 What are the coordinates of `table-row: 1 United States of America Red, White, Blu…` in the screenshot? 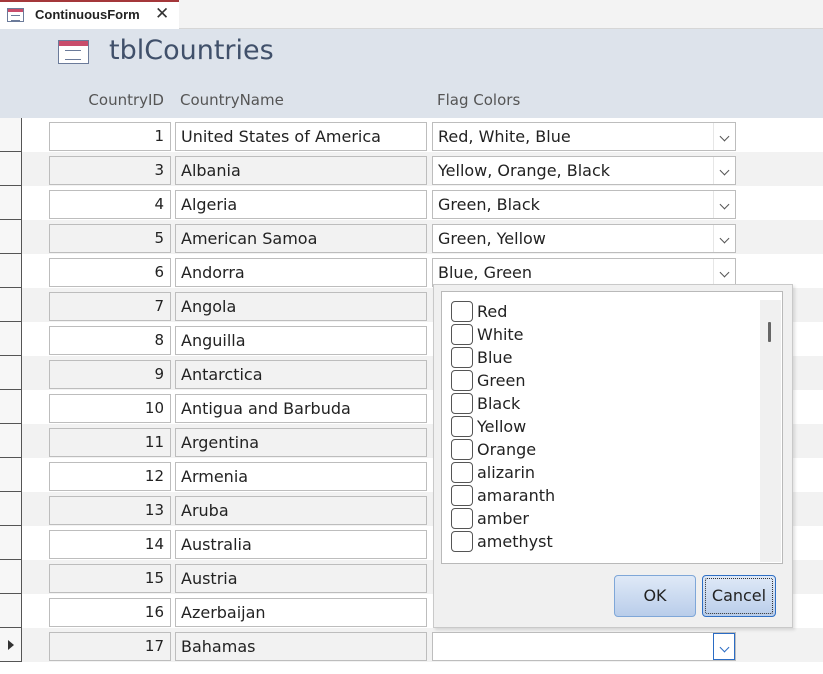 It's located at (411, 135).